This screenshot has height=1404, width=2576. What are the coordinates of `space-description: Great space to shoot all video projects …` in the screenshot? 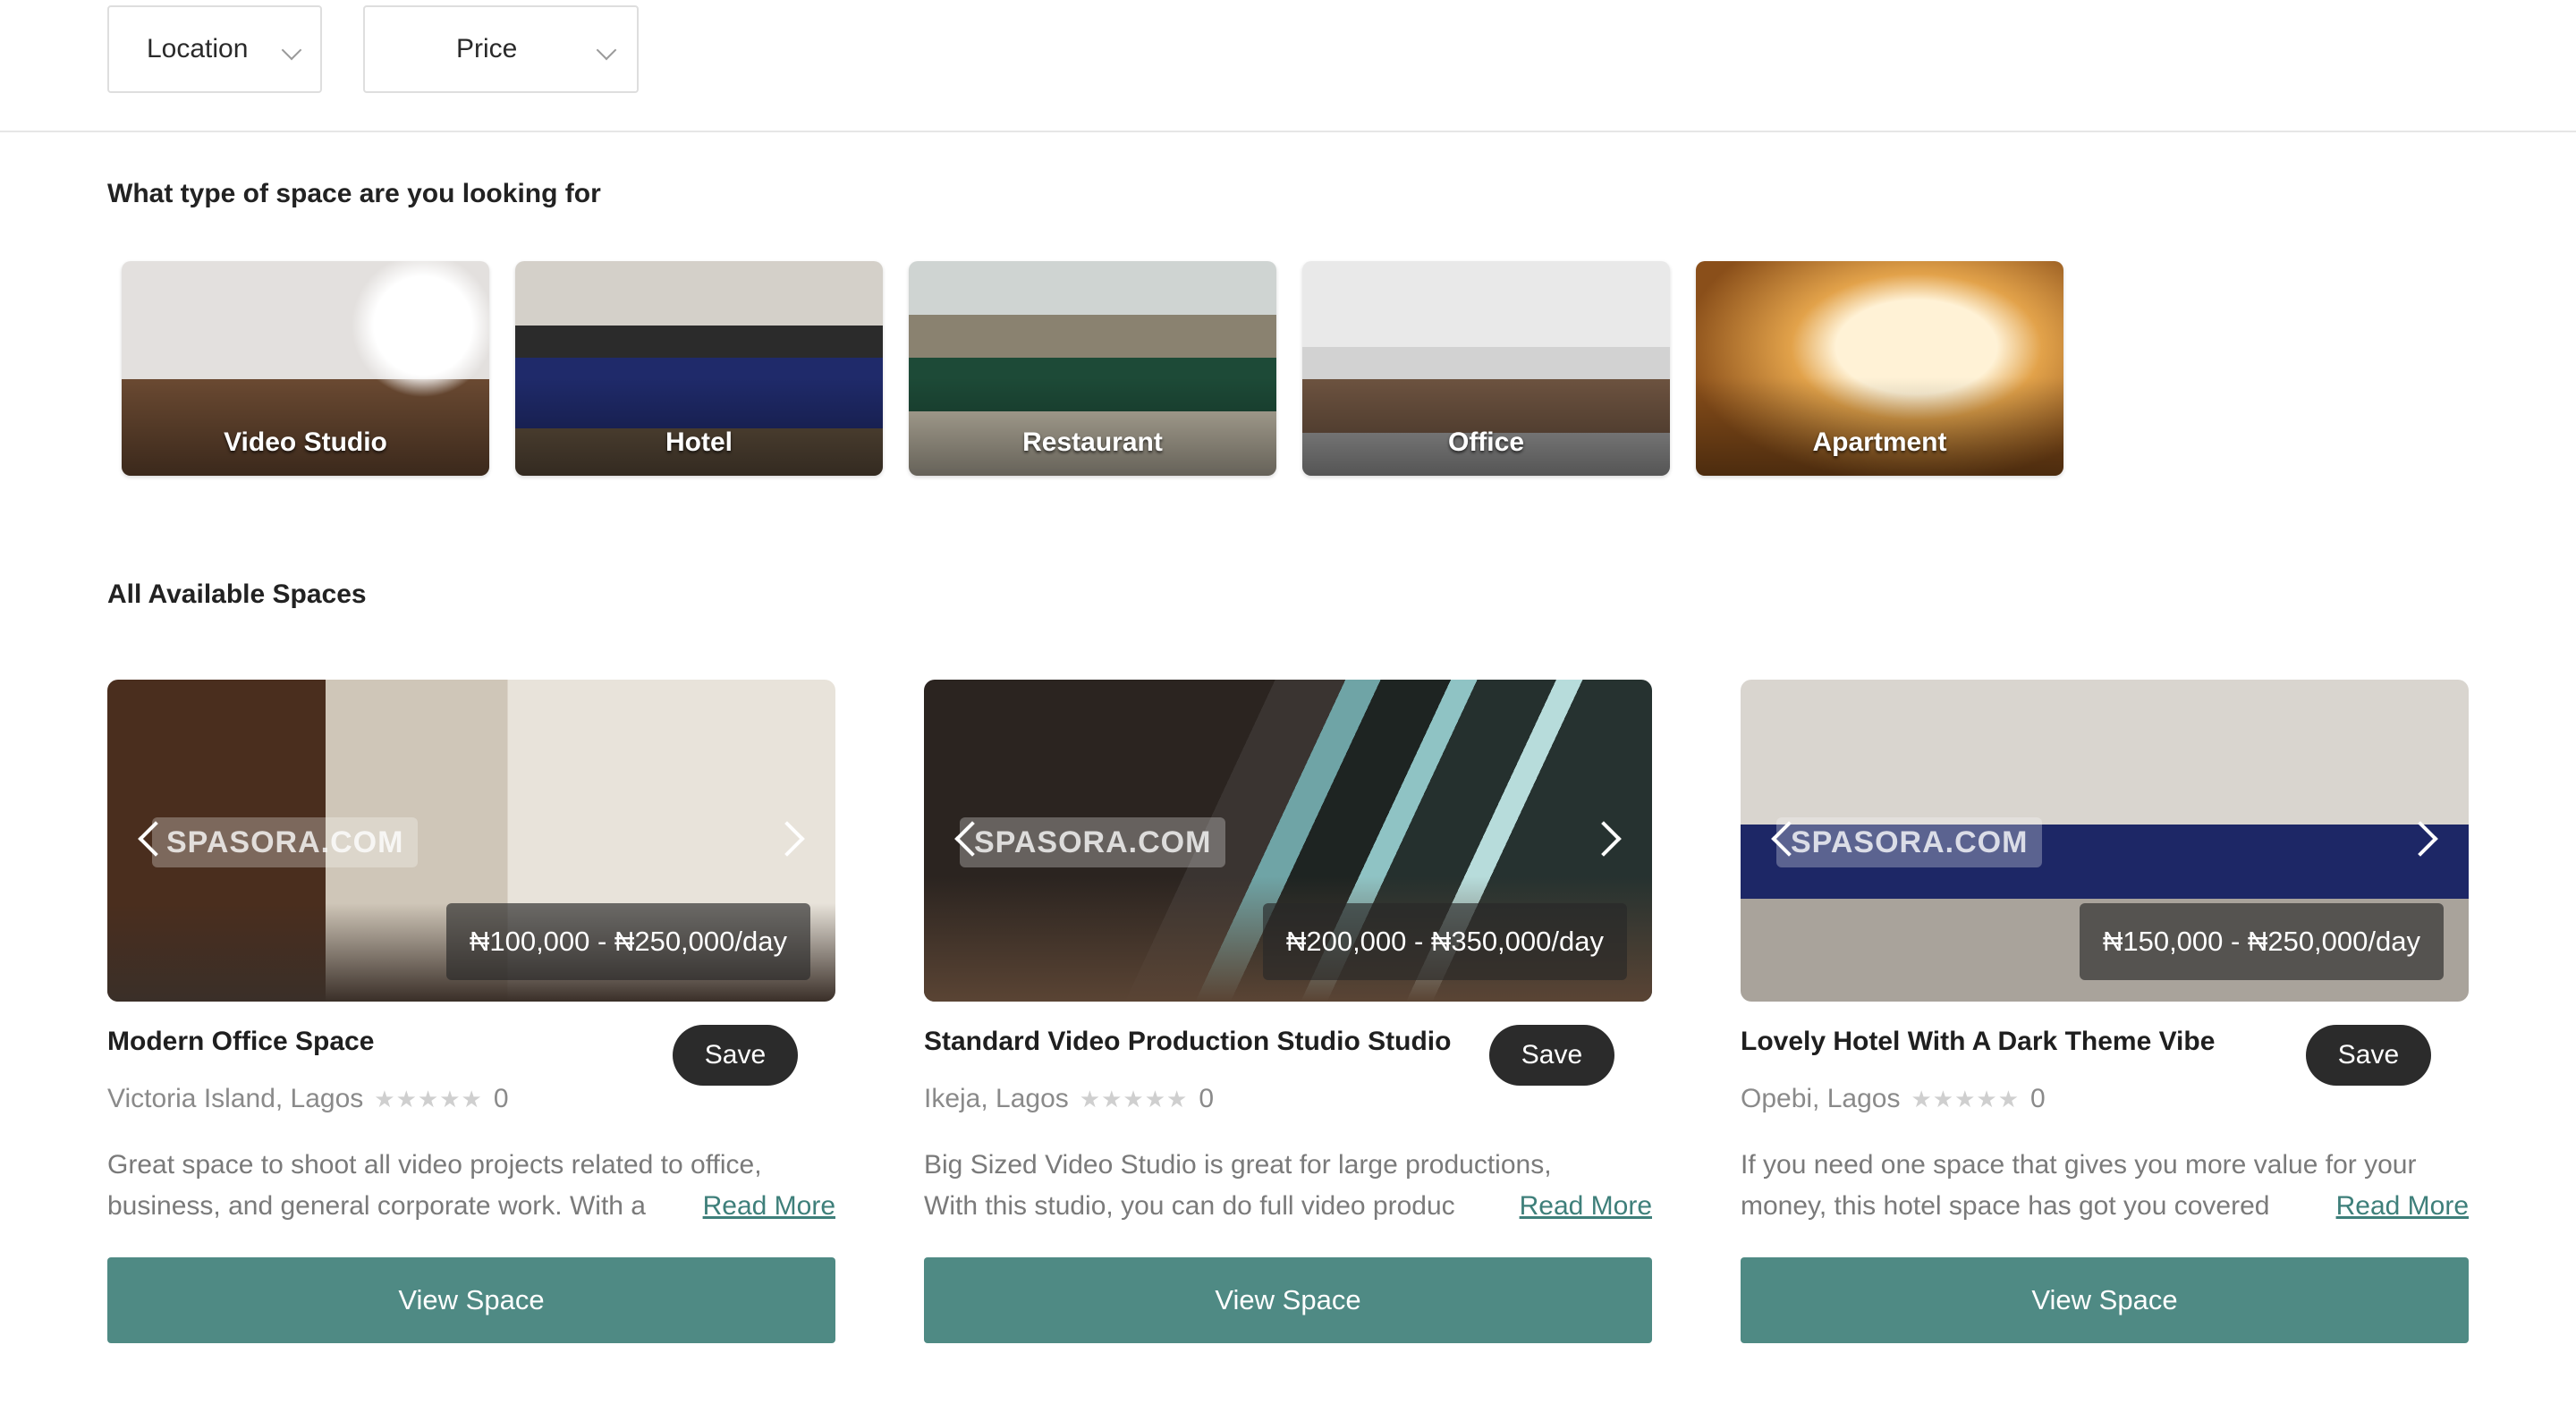 It's located at (471, 1186).